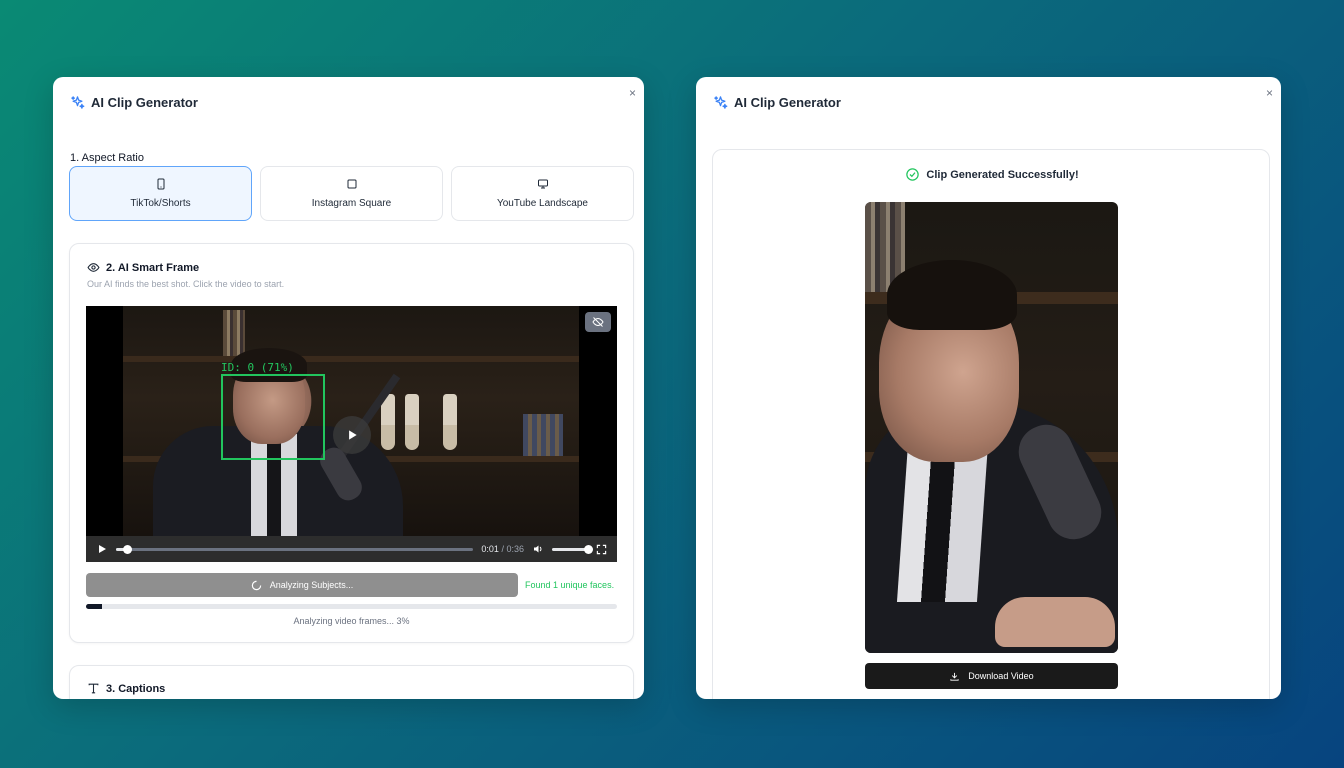 The width and height of the screenshot is (1344, 768). Describe the element at coordinates (160, 184) in the screenshot. I see `smartphone-icon` at that location.